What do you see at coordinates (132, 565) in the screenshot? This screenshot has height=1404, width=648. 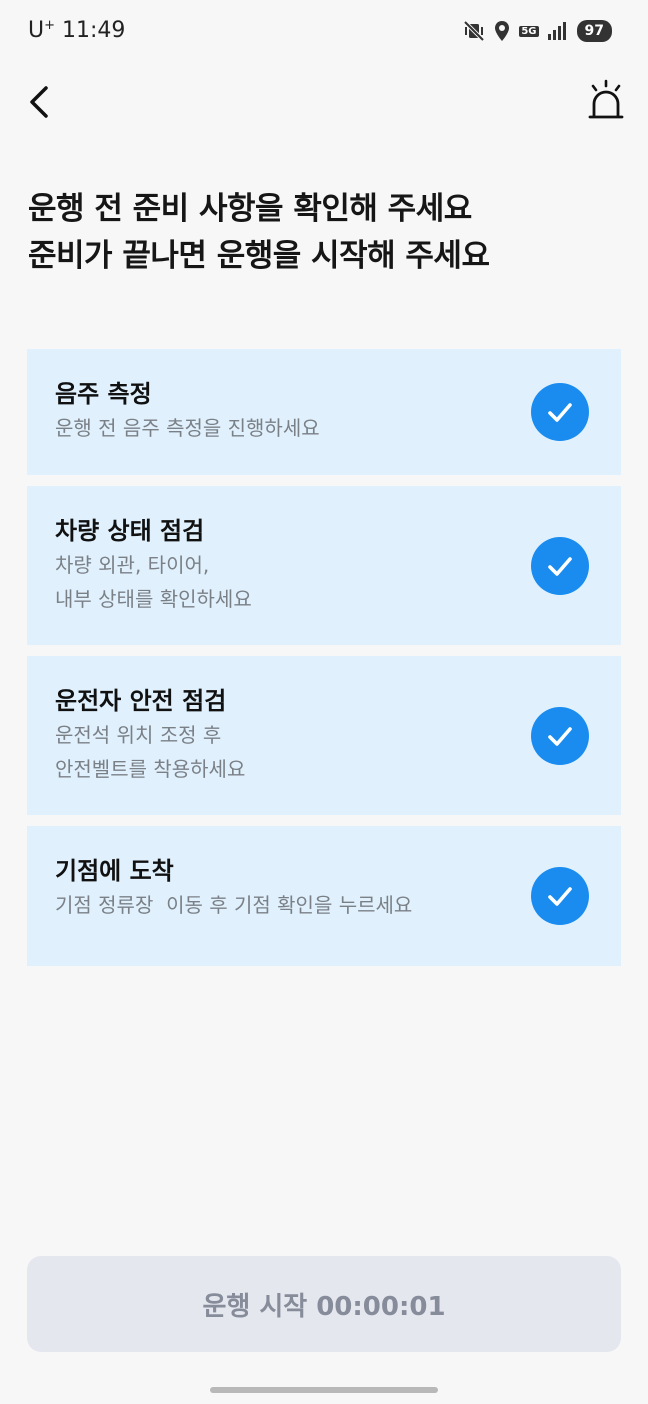 I see `description-line: 차량 외관, 타이어,` at bounding box center [132, 565].